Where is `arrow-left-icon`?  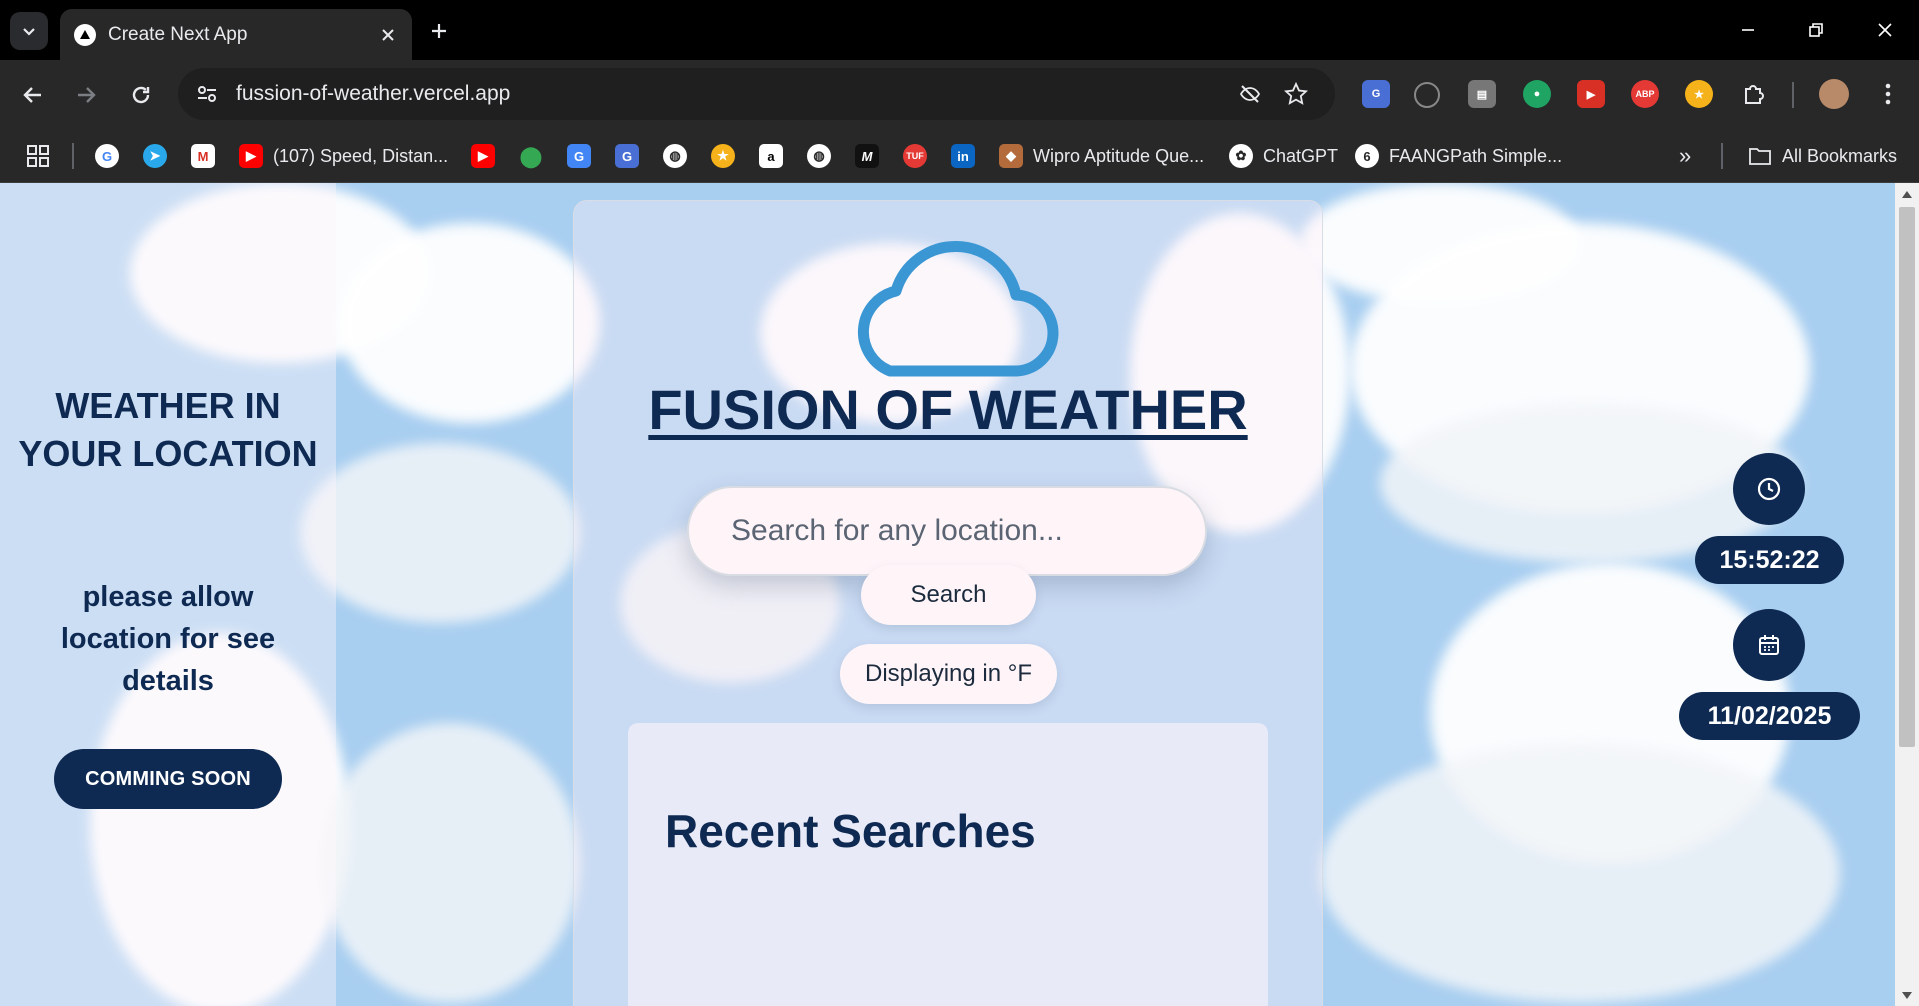
arrow-left-icon is located at coordinates (32, 95).